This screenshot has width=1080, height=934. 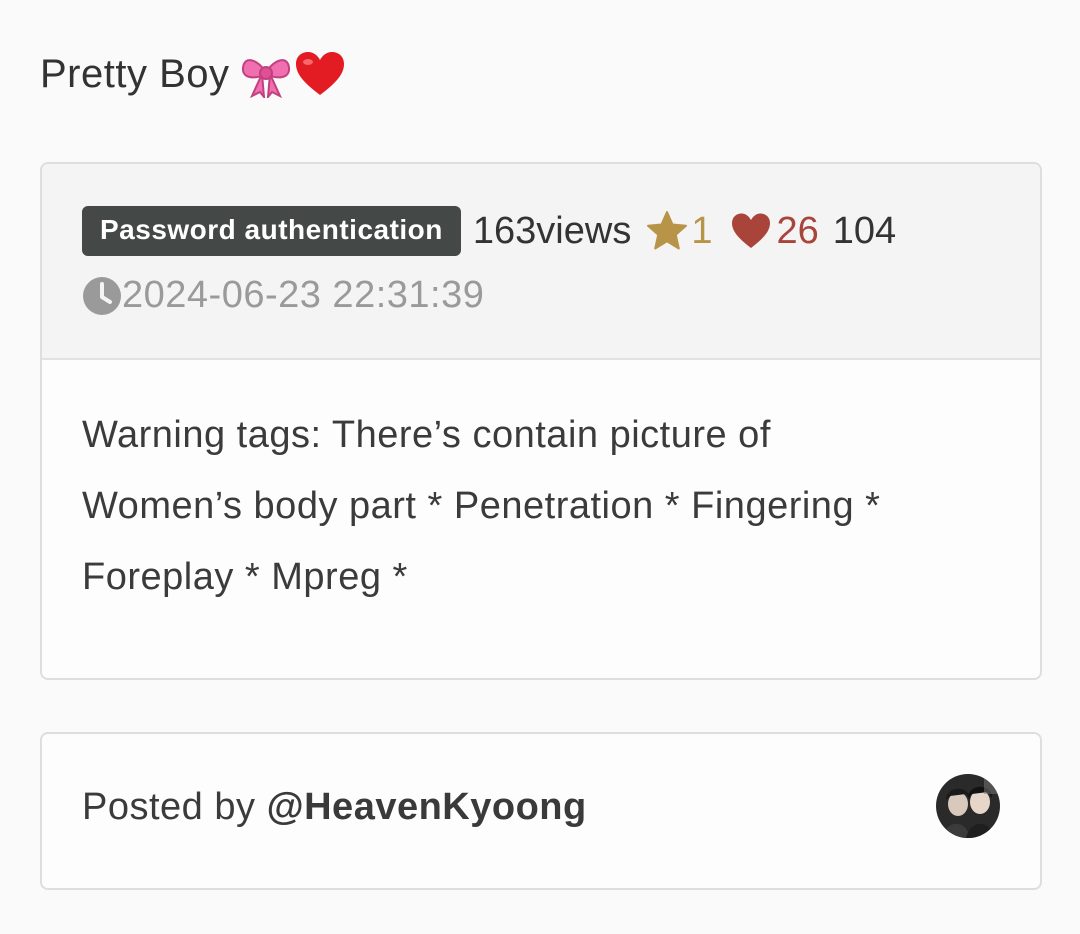 What do you see at coordinates (271, 231) in the screenshot?
I see `password-auth-badge: Password authentication` at bounding box center [271, 231].